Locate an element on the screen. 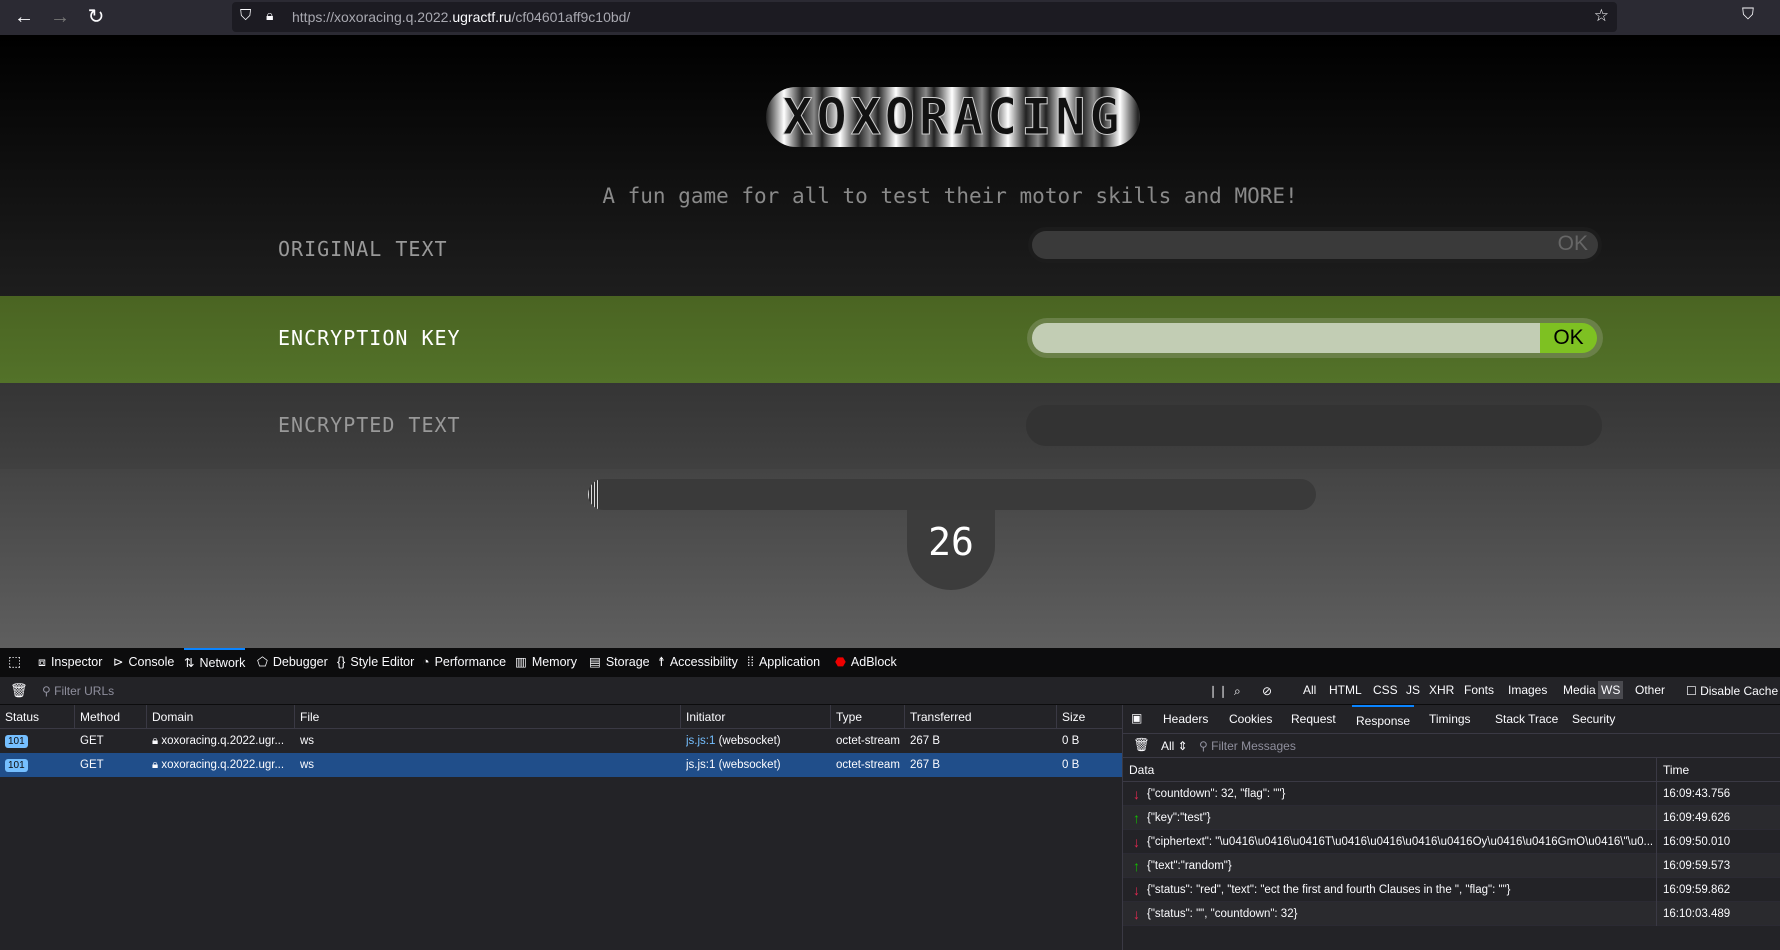 Image resolution: width=1780 pixels, height=950 pixels. message-filter-bar: 🗑︎ All ⇕ ⚲ Filter Messages is located at coordinates (1451, 746).